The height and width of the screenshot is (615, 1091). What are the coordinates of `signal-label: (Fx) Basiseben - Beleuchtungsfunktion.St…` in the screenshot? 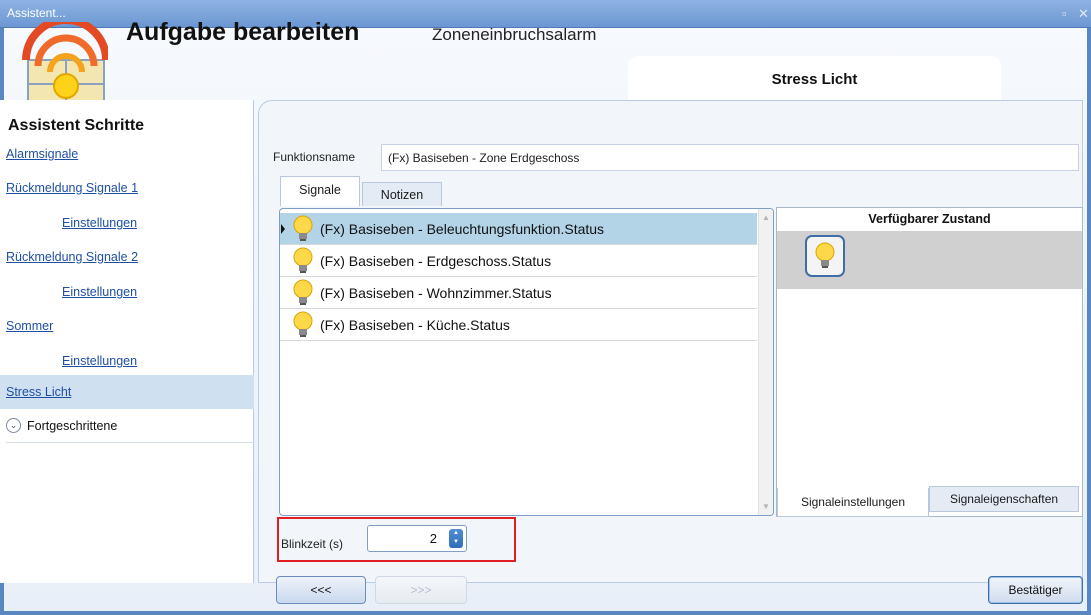 It's located at (462, 228).